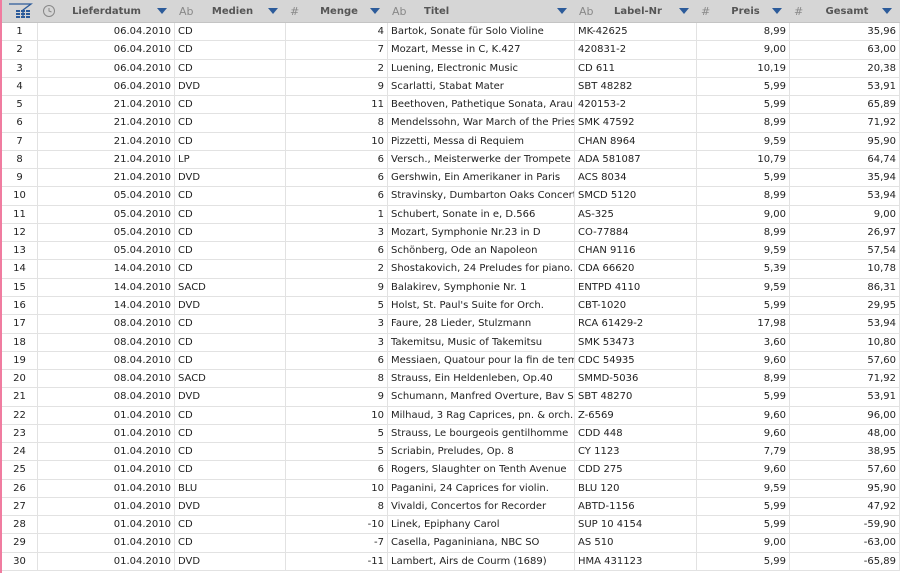  Describe the element at coordinates (743, 50) in the screenshot. I see `cell-preis: 9,00` at that location.